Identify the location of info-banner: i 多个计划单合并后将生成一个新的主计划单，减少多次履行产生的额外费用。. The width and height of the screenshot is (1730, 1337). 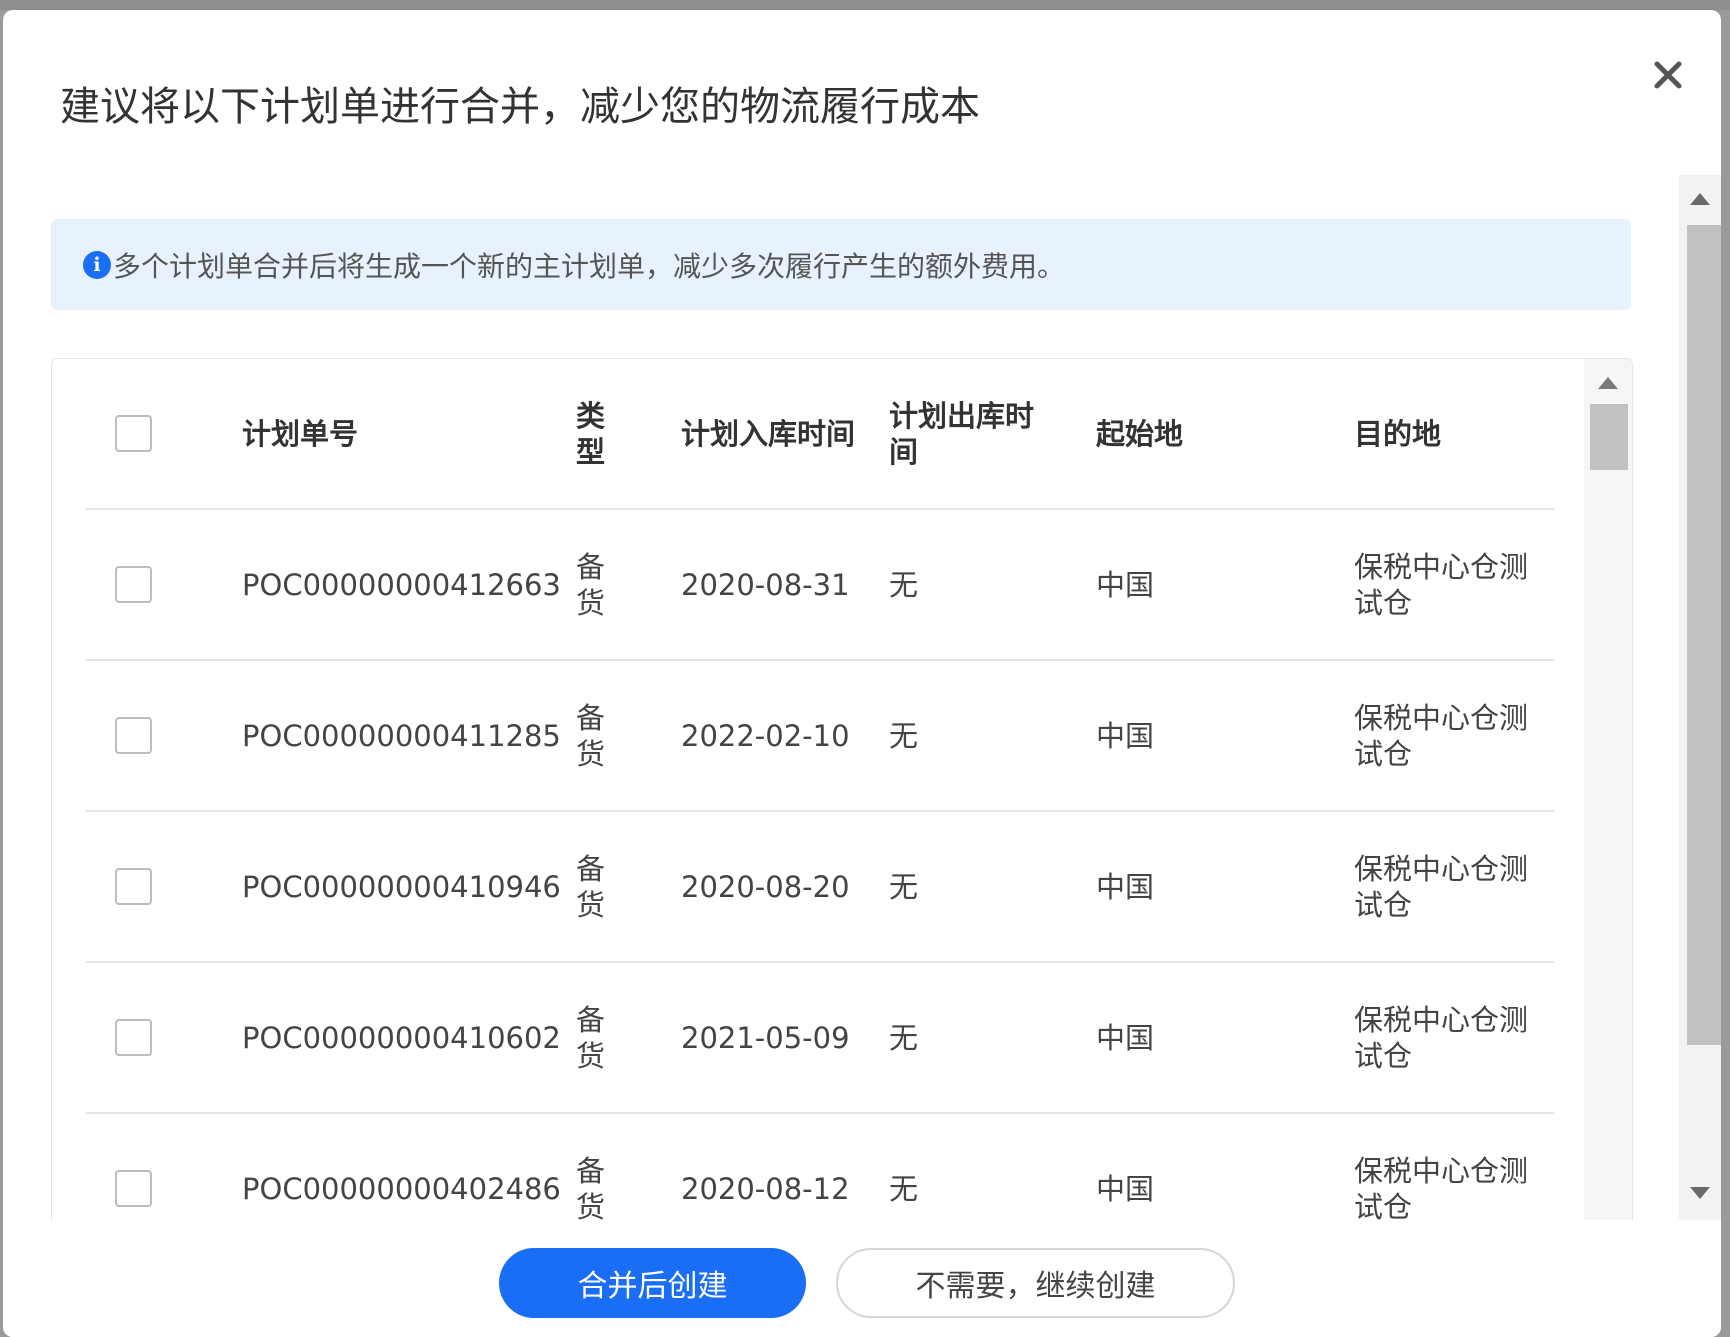
(841, 264).